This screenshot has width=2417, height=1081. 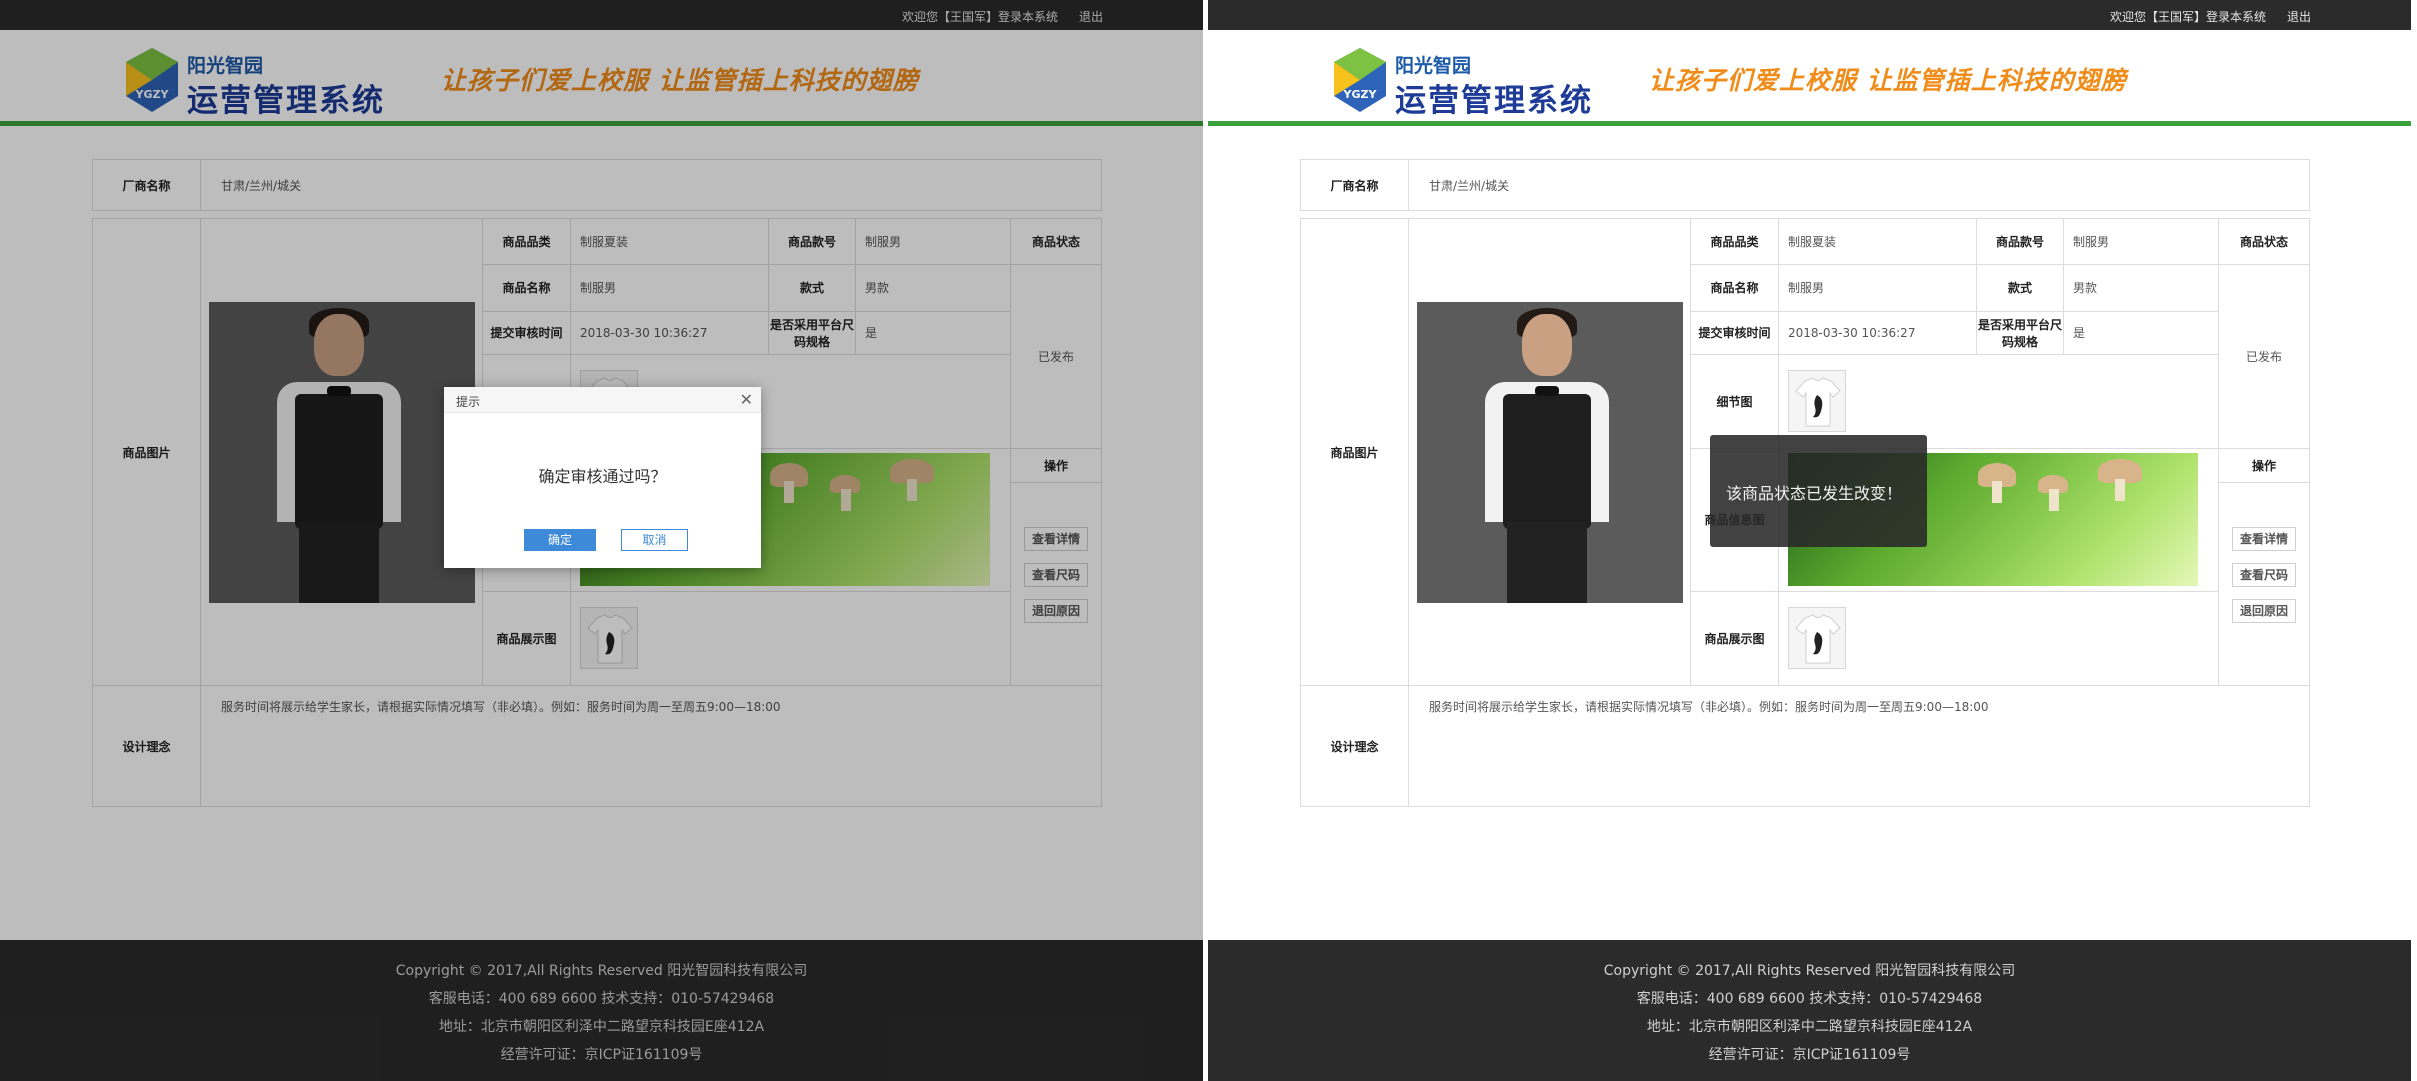 I want to click on name-value: 制服男, so click(x=1877, y=288).